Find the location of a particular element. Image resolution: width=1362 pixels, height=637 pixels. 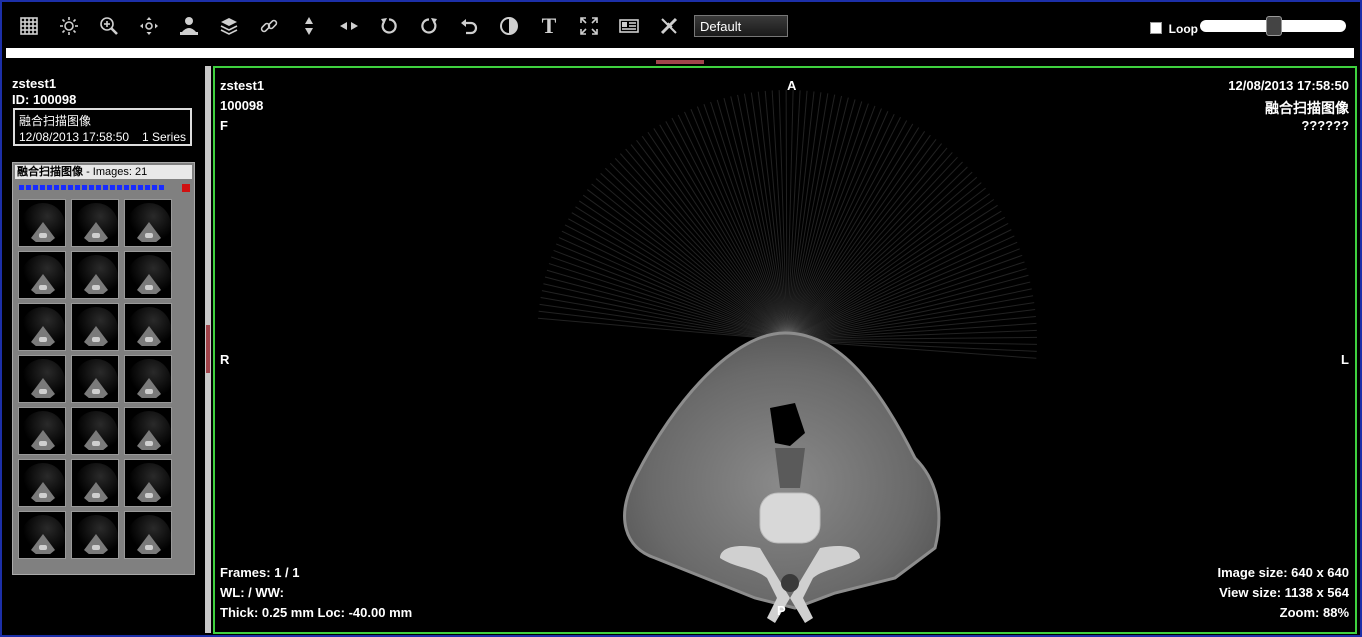

fullscreen-button is located at coordinates (589, 26).